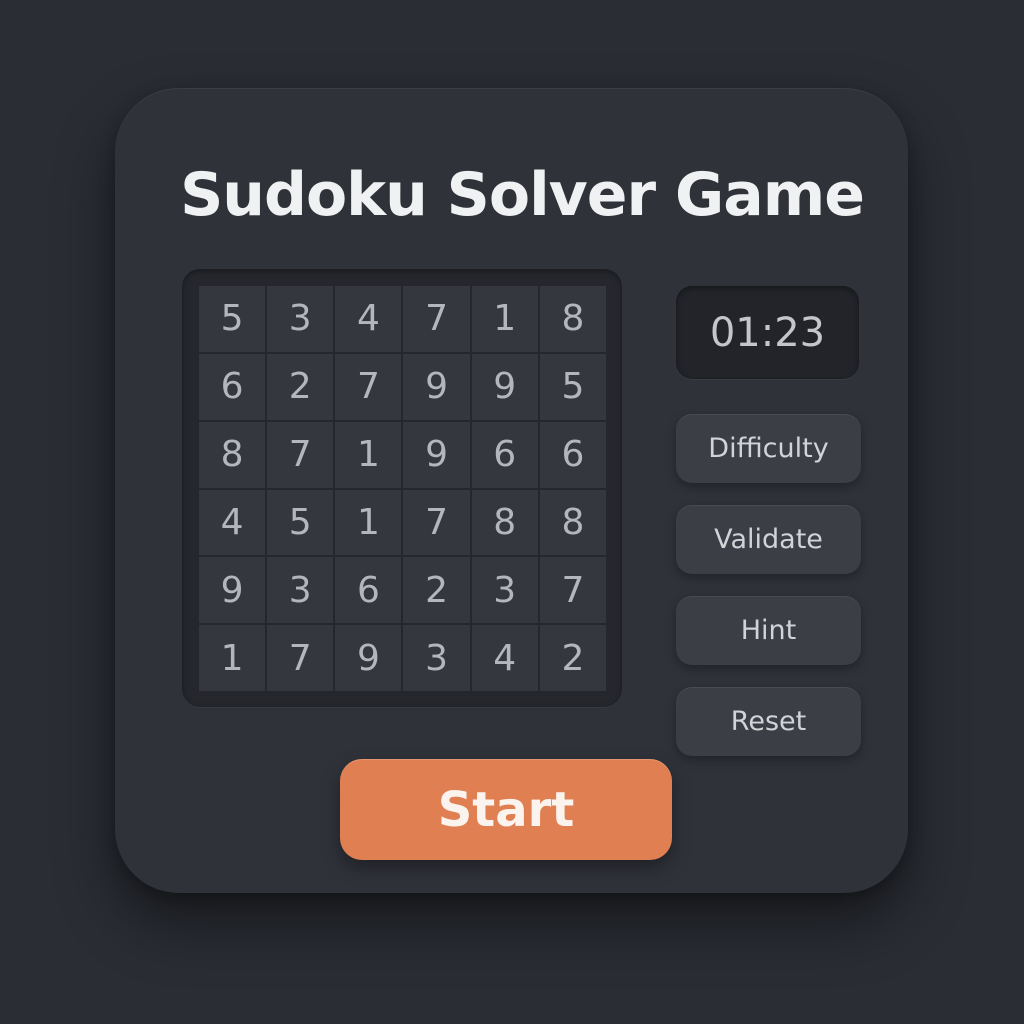 This screenshot has height=1024, width=1024. Describe the element at coordinates (768, 539) in the screenshot. I see `validate-button: Validate` at that location.